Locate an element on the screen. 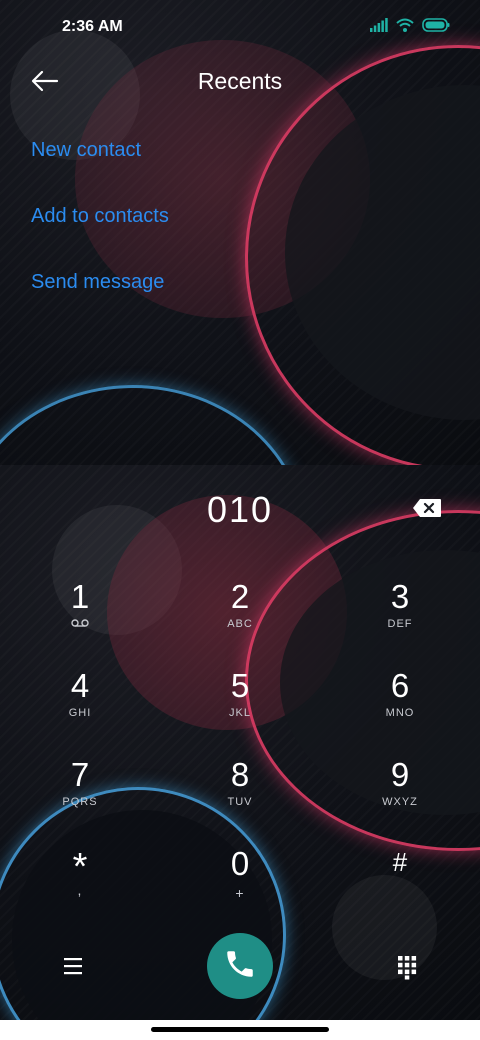  new-contact-link: New contact is located at coordinates (100, 167).